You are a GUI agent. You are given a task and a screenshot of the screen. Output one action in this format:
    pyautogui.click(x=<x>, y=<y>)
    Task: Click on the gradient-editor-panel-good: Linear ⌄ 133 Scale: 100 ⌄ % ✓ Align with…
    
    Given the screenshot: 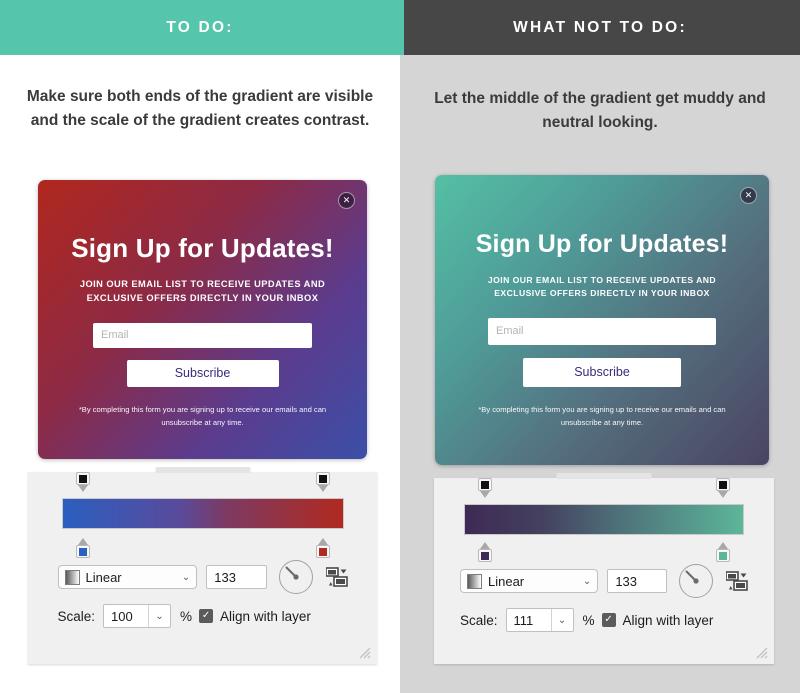 What is the action you would take?
    pyautogui.click(x=202, y=565)
    